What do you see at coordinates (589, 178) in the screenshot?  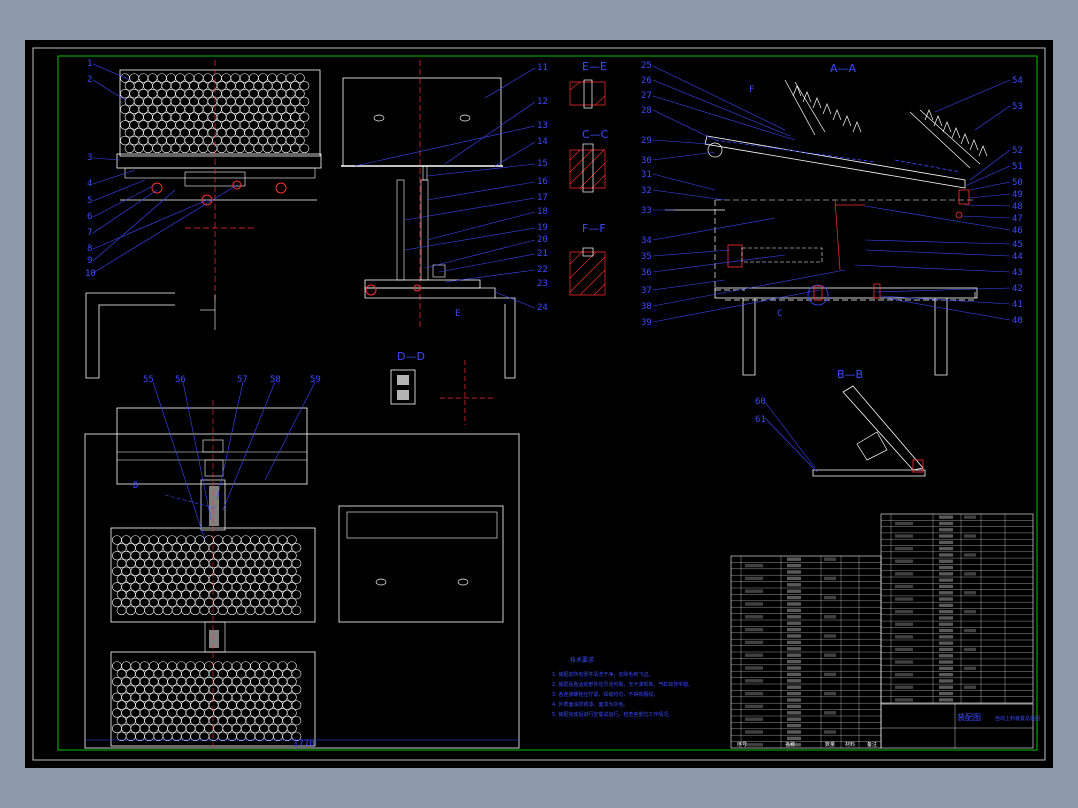 I see `section-details: E—E C—C F—F` at bounding box center [589, 178].